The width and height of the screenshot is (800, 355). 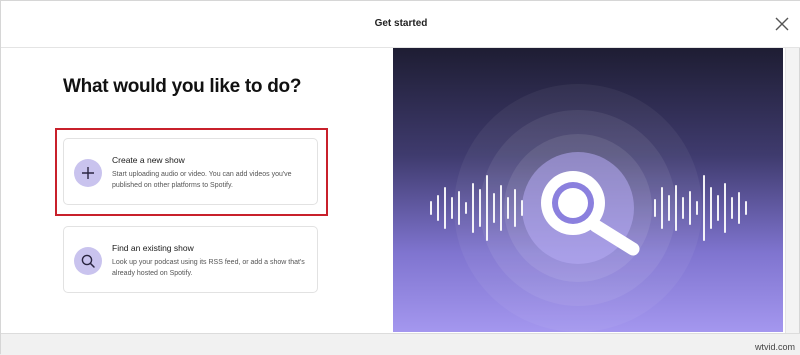 What do you see at coordinates (774, 347) in the screenshot?
I see `watermark: wtvid.com` at bounding box center [774, 347].